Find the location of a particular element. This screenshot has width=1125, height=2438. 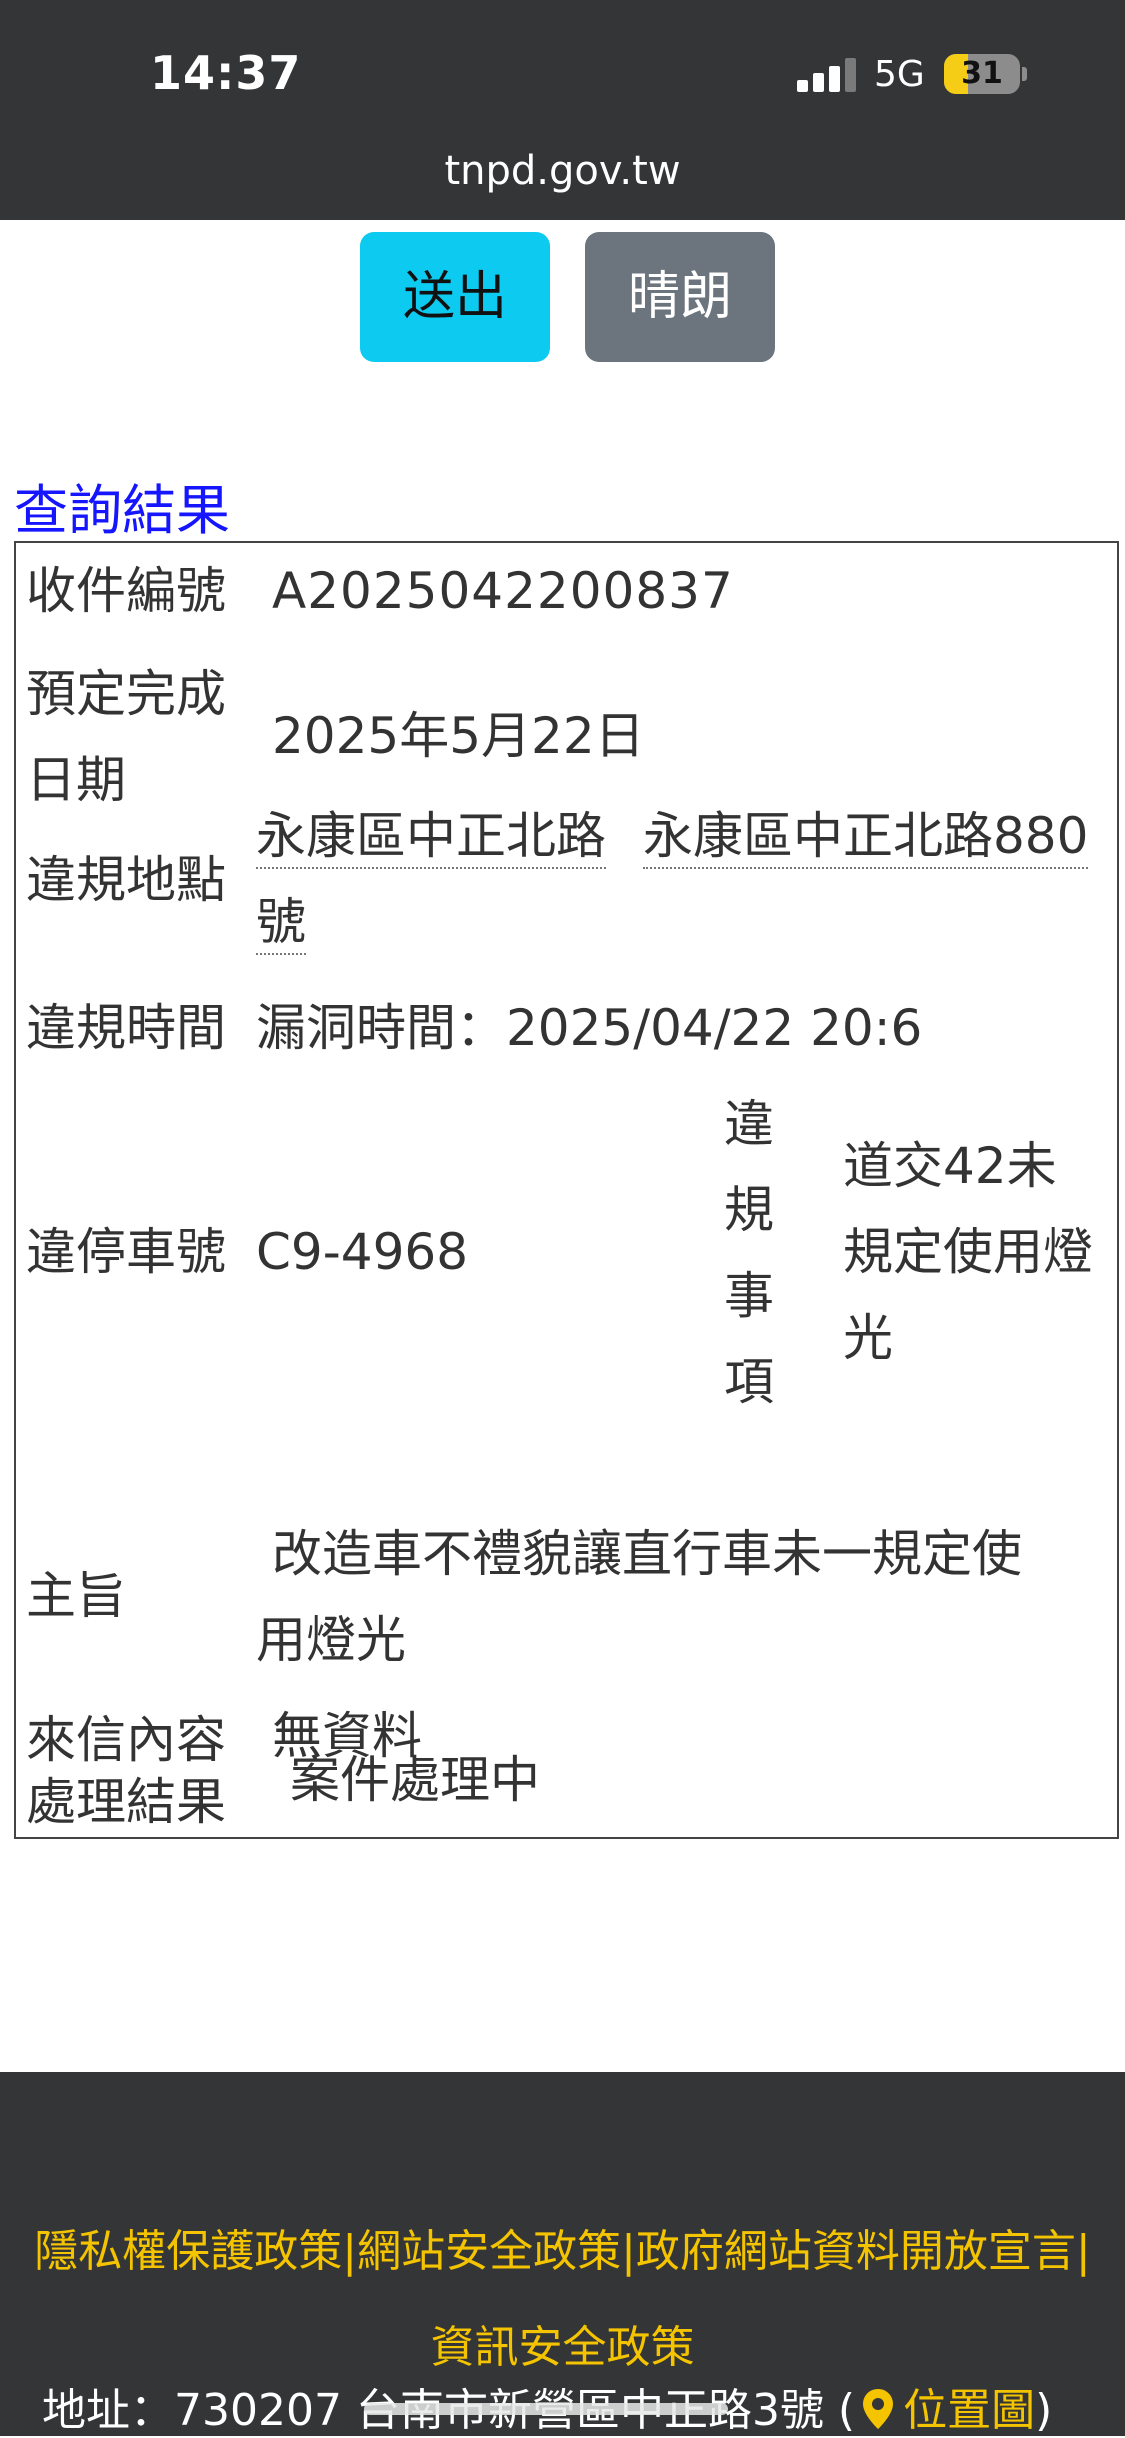

plate-value: C9-4968 is located at coordinates (362, 1252).